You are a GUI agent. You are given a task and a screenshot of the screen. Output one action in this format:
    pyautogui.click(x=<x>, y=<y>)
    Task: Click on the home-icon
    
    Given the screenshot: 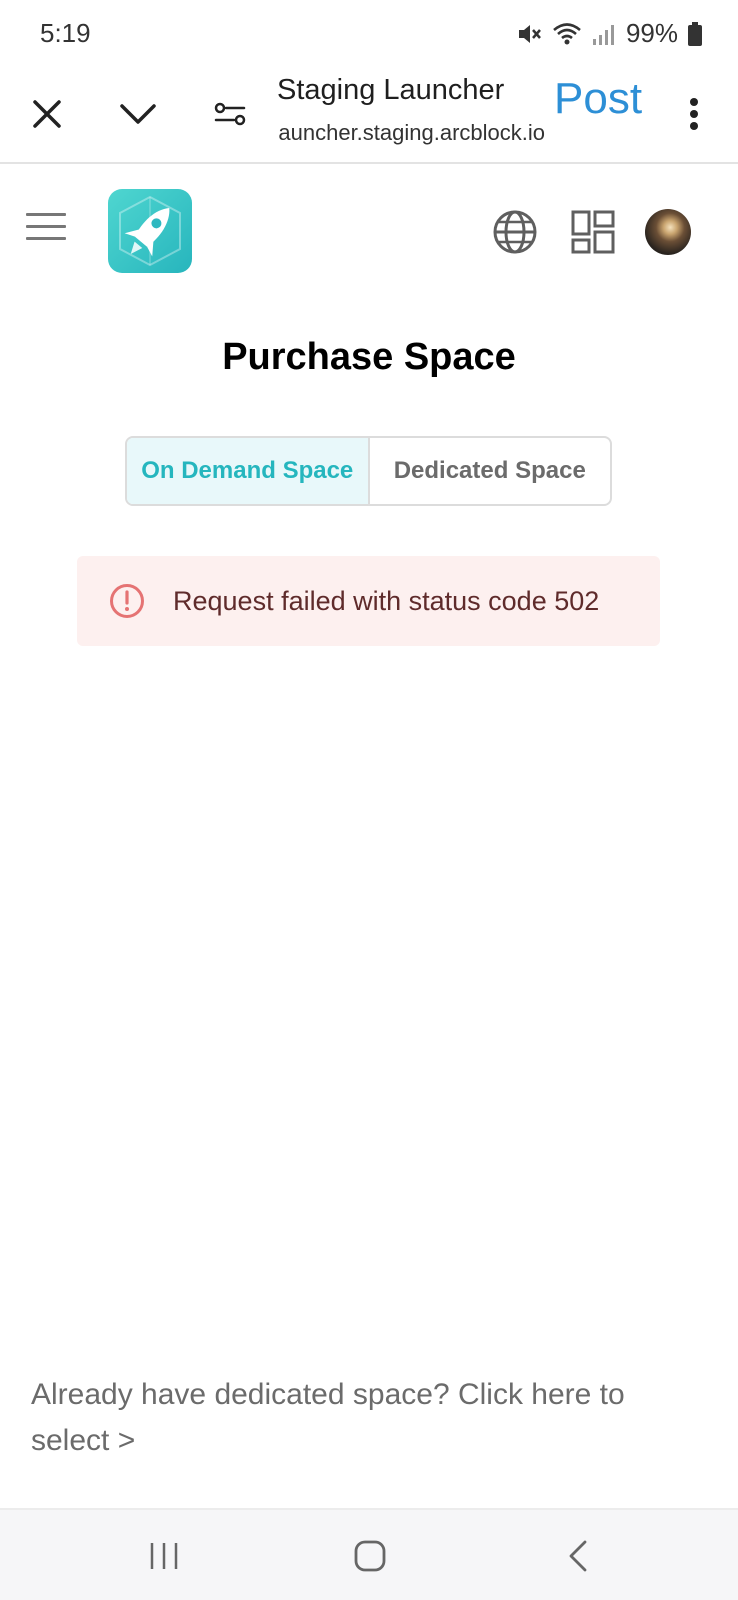 What is the action you would take?
    pyautogui.click(x=370, y=1556)
    